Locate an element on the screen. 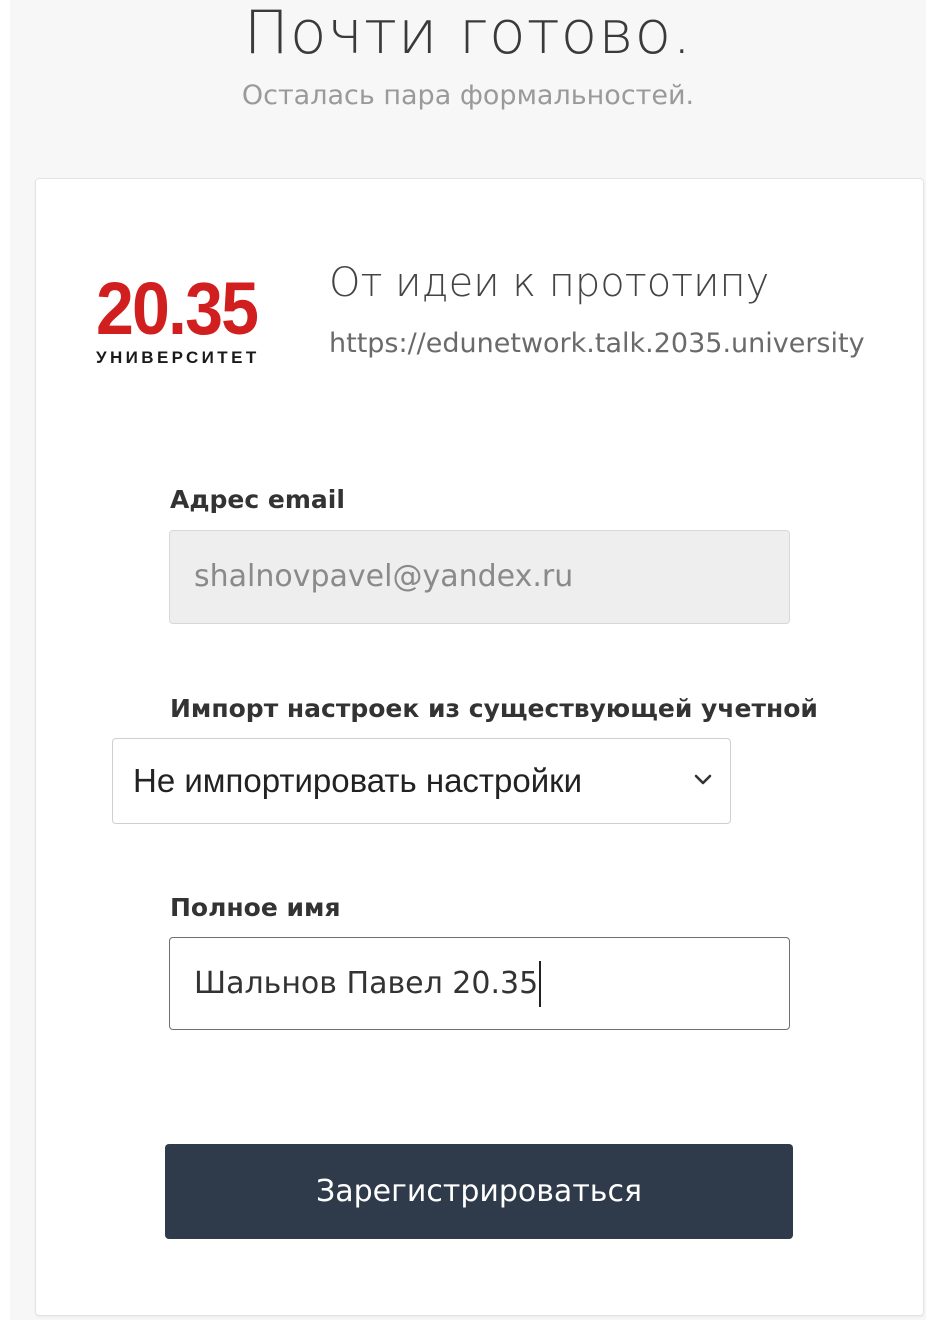 Image resolution: width=926 pixels, height=1320 pixels. course-title: От идеи к прототипу is located at coordinates (549, 283).